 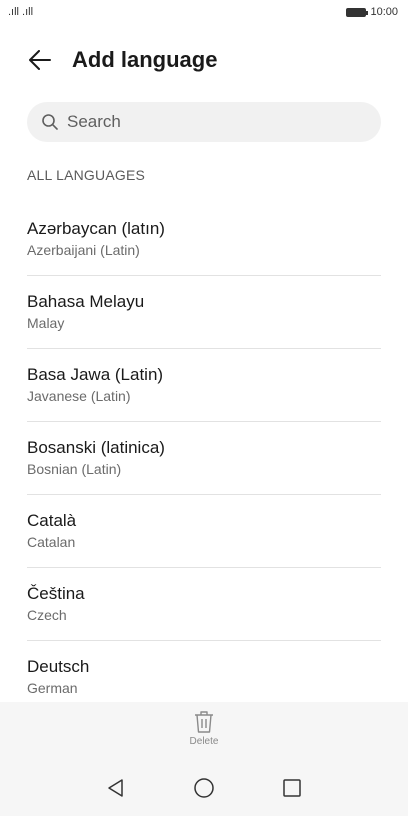 What do you see at coordinates (96, 228) in the screenshot?
I see `language-name: Azərbaycan (latın)` at bounding box center [96, 228].